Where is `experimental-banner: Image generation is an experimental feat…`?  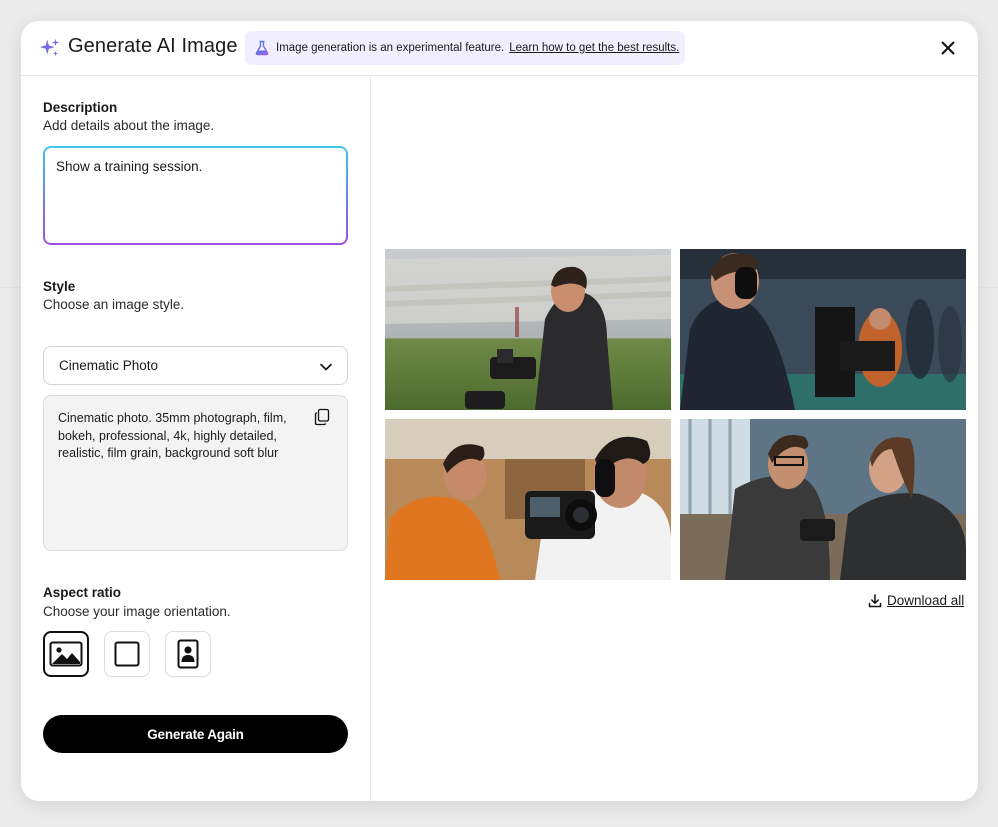
experimental-banner: Image generation is an experimental feat… is located at coordinates (465, 48).